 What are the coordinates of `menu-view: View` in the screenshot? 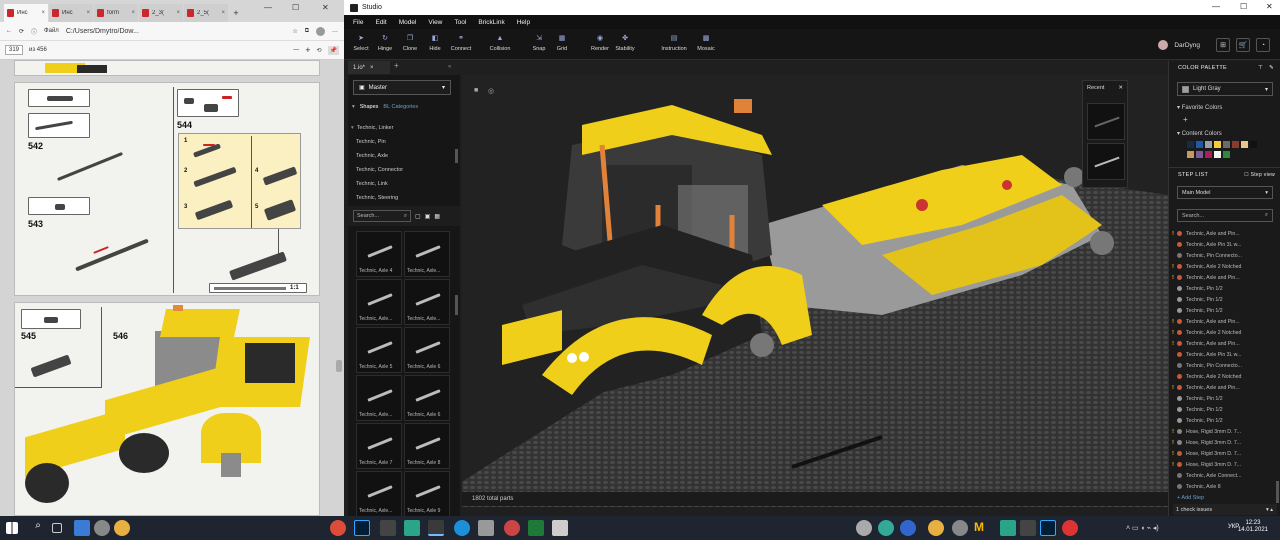 It's located at (435, 22).